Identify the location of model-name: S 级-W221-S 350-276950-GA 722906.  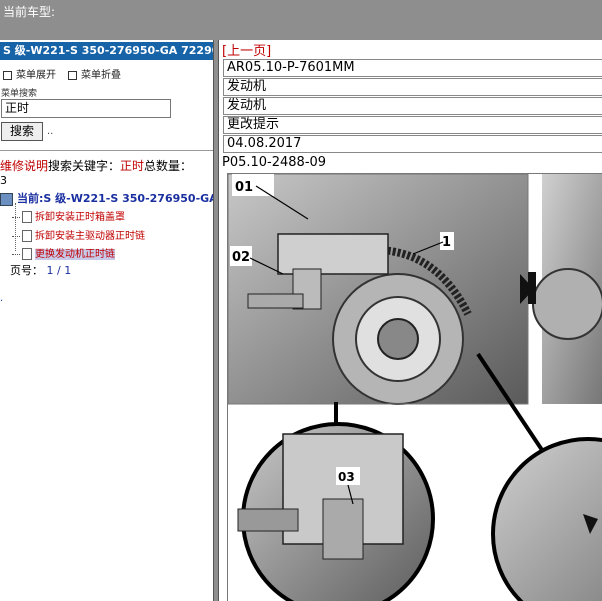
(108, 50).